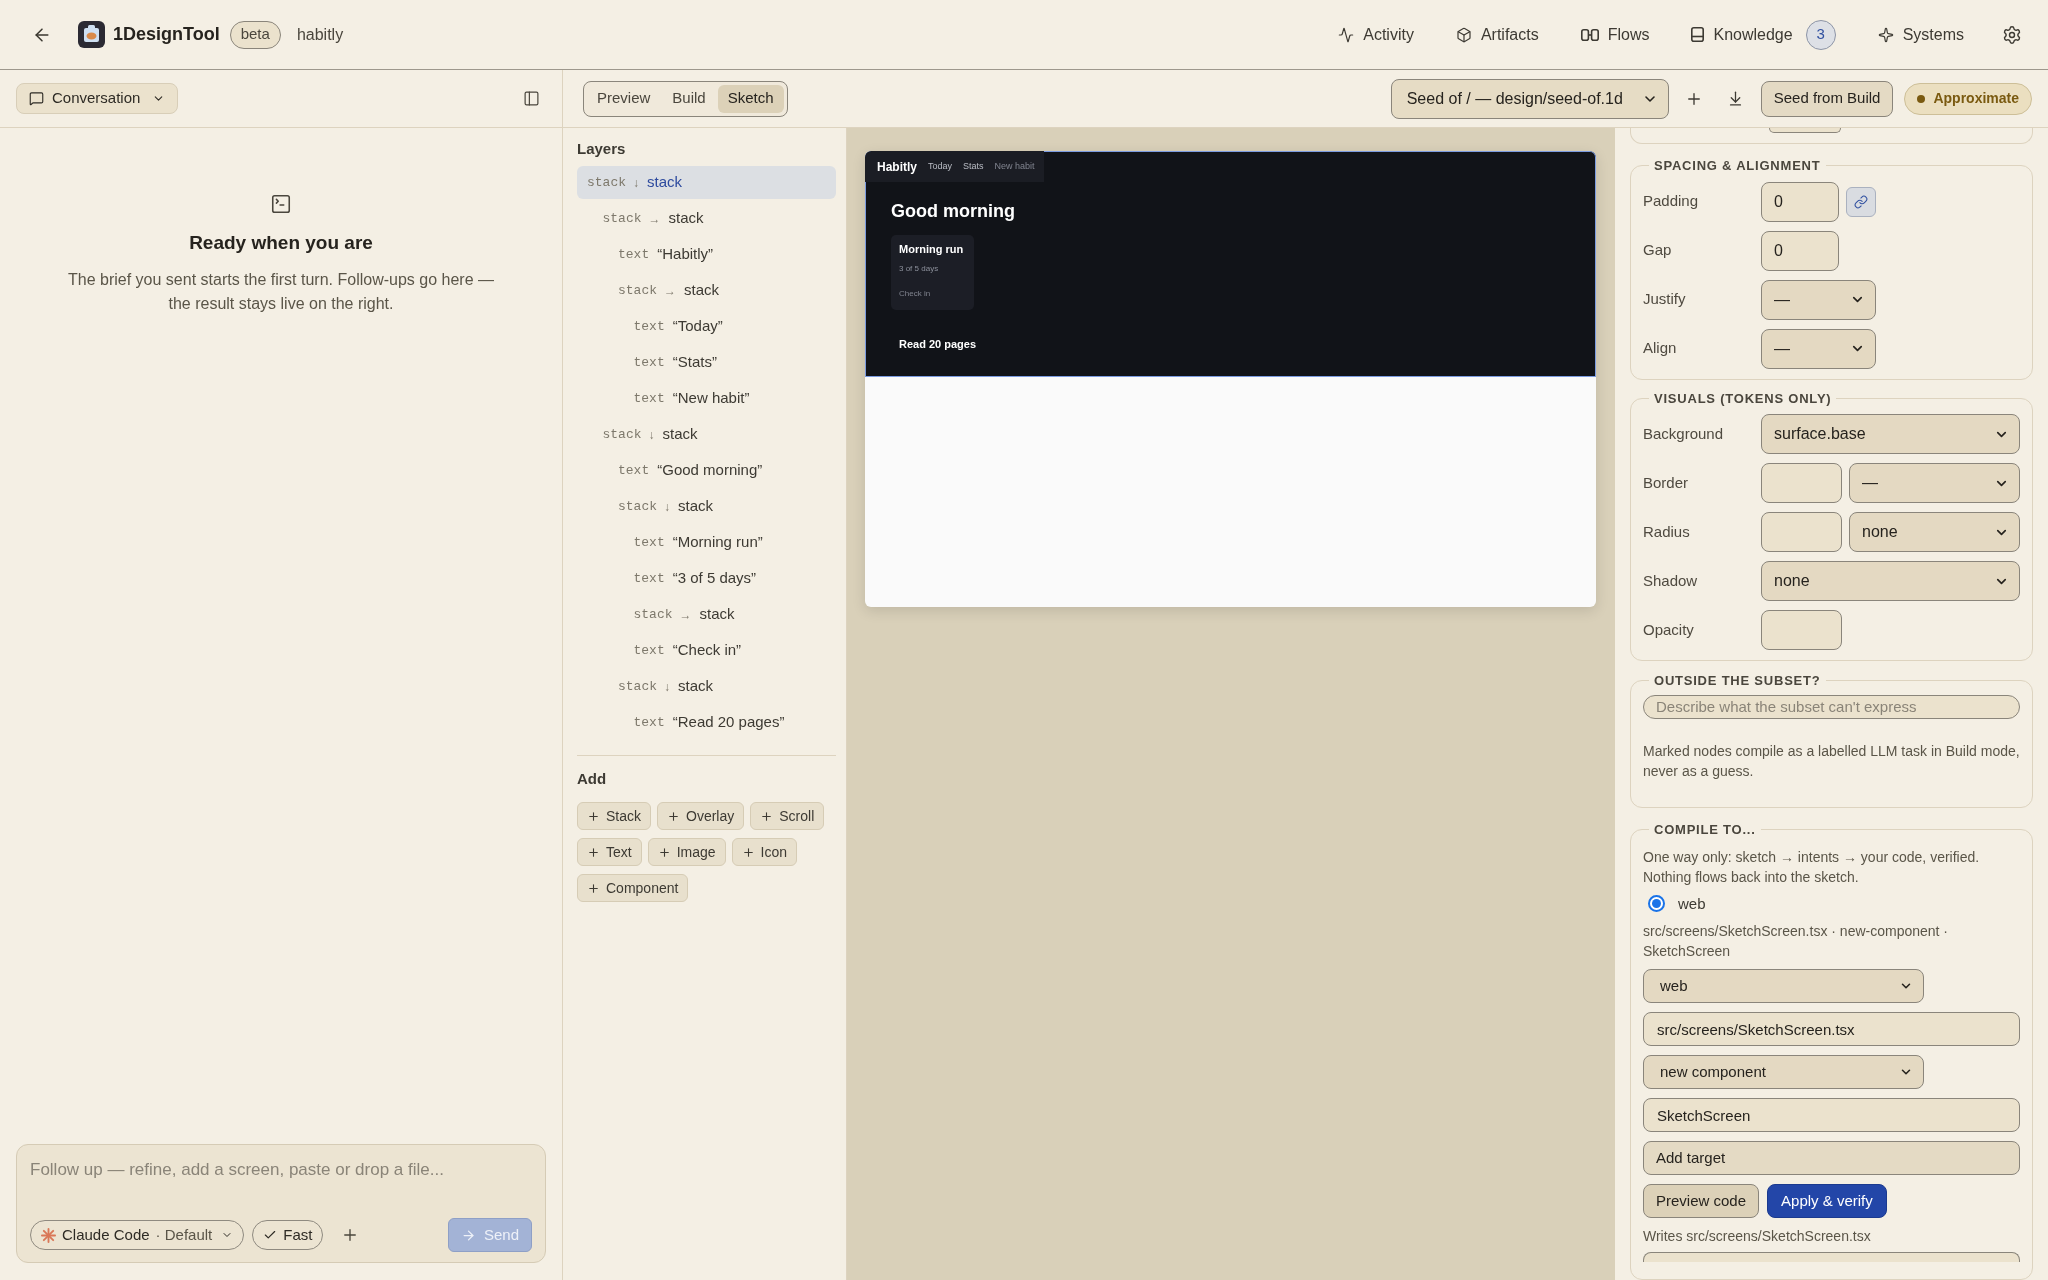 This screenshot has width=2048, height=1280. I want to click on radio-button, so click(1656, 904).